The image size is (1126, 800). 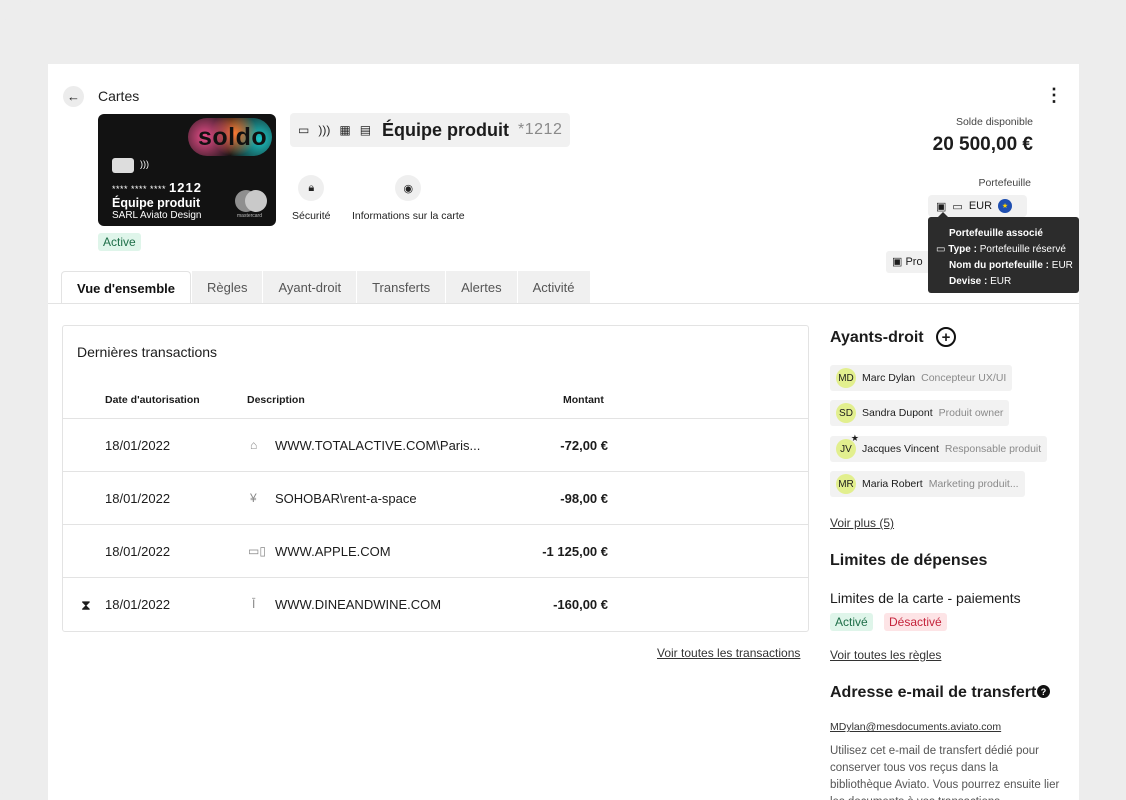 I want to click on beneficiaries-title: Ayants-droit, so click(x=877, y=337).